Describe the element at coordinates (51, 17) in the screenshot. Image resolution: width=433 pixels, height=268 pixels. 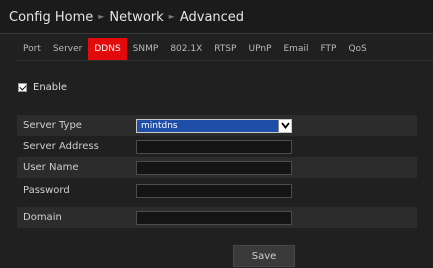
I see `breadcrumb-config-home: Config Home` at that location.